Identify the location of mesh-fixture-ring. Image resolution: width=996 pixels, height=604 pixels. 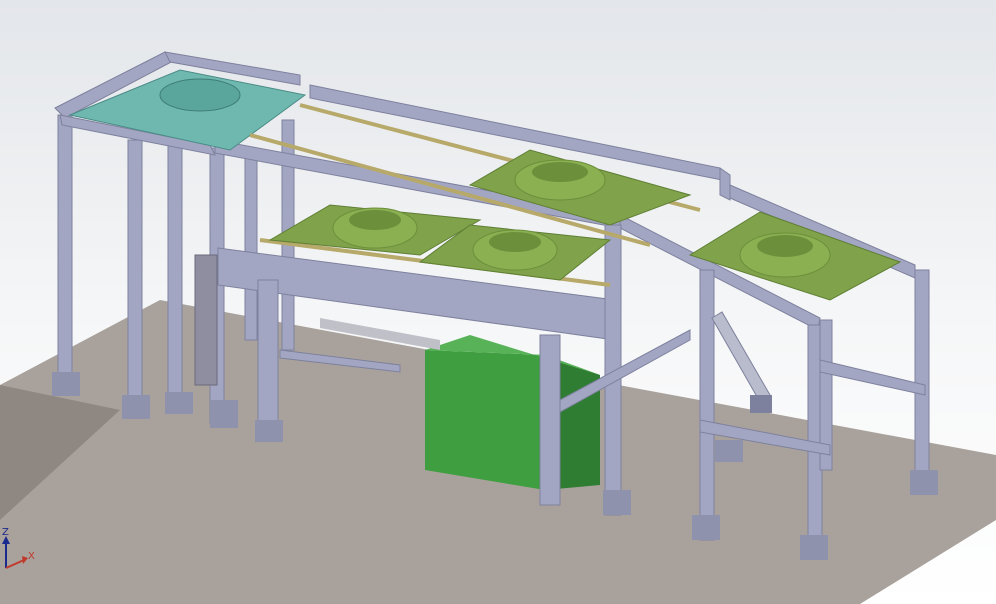
(200, 95).